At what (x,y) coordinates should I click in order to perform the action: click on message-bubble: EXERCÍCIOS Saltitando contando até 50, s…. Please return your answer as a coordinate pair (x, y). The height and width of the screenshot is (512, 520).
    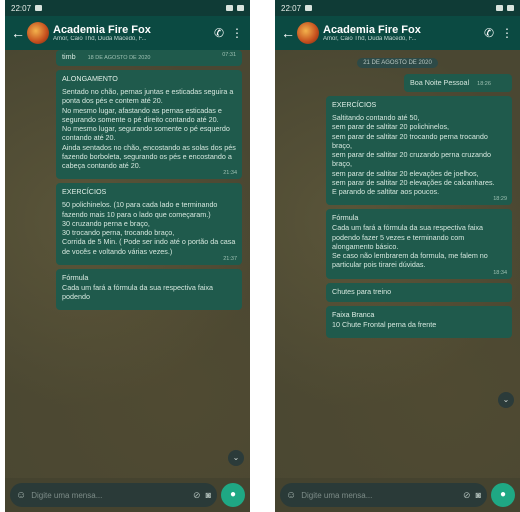
    Looking at the image, I should click on (419, 151).